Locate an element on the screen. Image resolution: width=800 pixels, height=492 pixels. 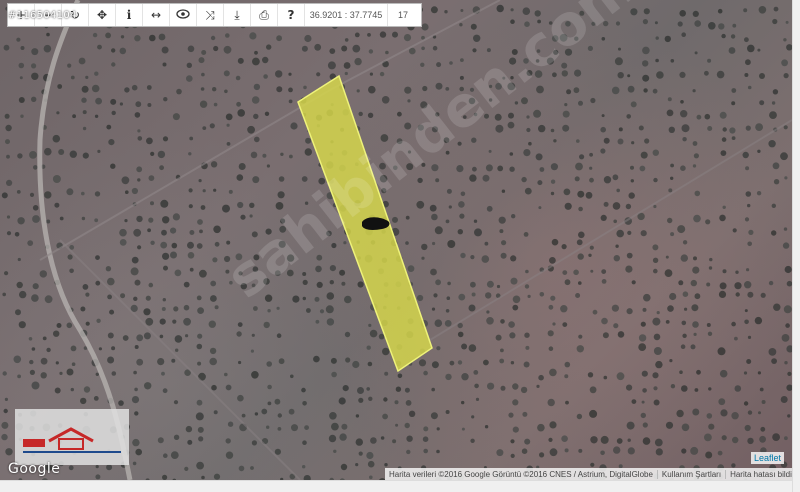
shuffle-icon: ⤨ is located at coordinates (210, 14).